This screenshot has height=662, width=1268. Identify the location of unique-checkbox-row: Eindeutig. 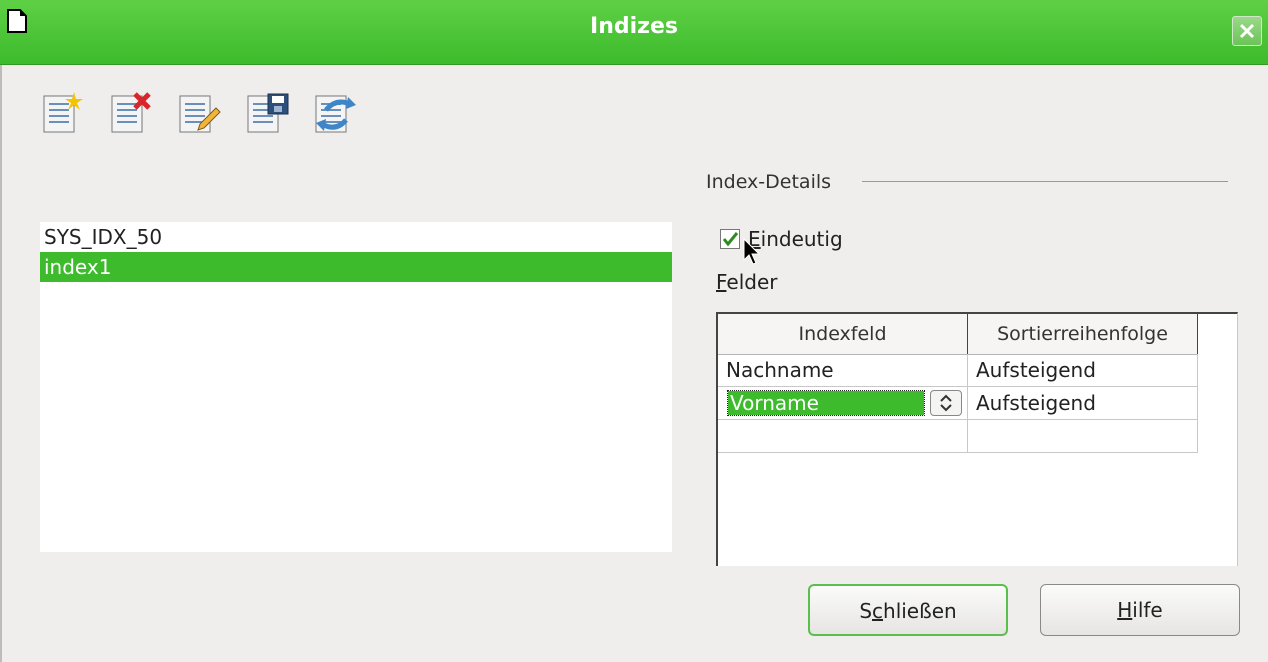
(781, 239).